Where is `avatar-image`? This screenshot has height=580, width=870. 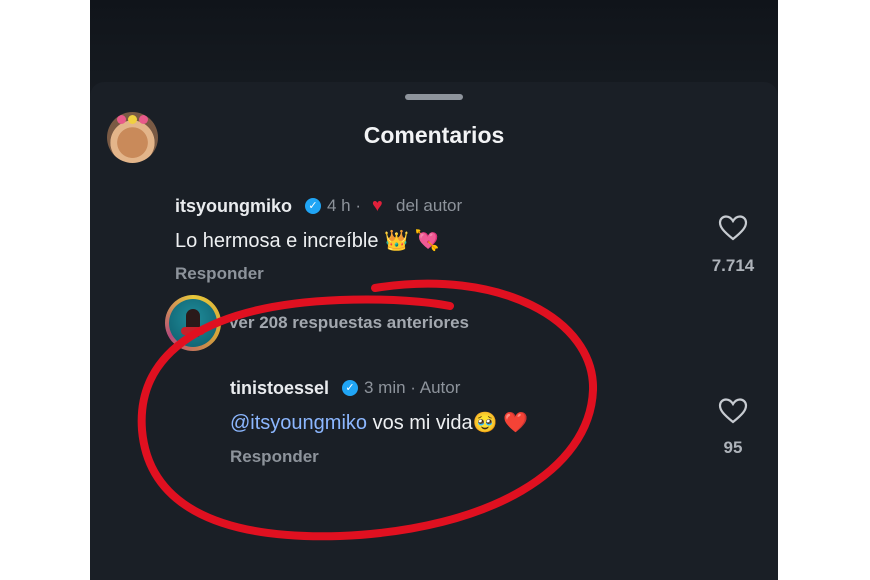
avatar-image is located at coordinates (193, 323).